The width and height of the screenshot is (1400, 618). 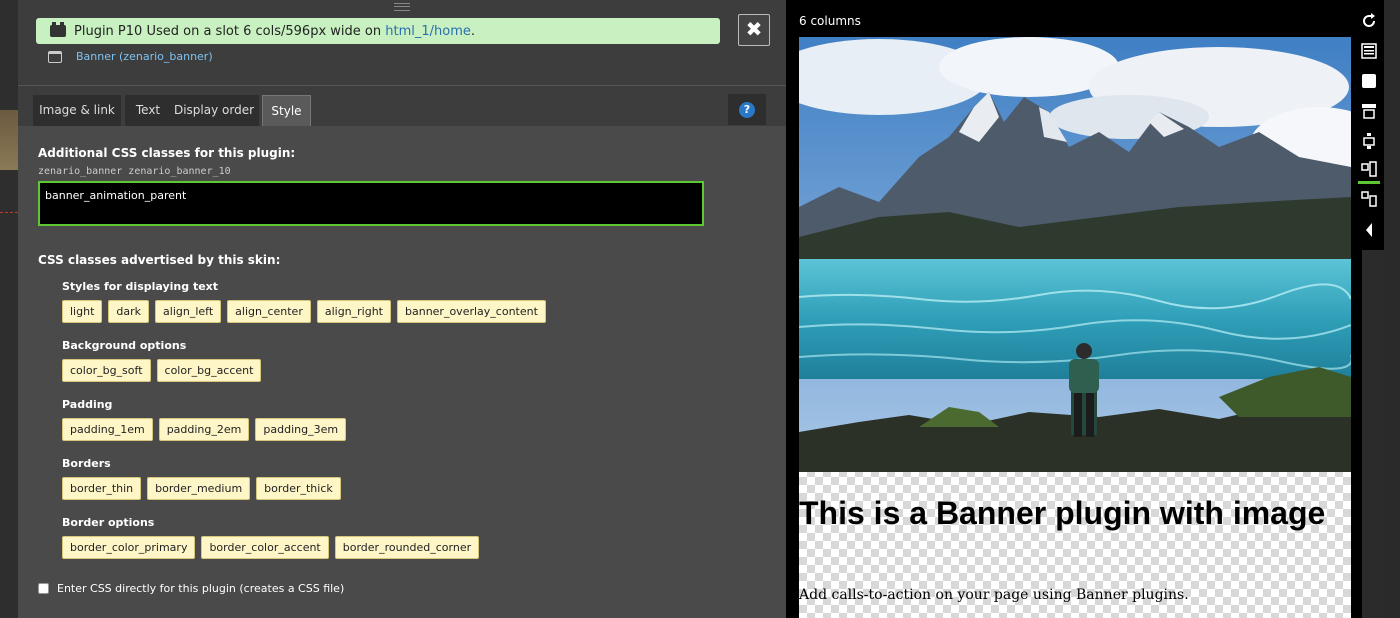 What do you see at coordinates (407, 547) in the screenshot?
I see `css-class-chip: border_rounded_corner` at bounding box center [407, 547].